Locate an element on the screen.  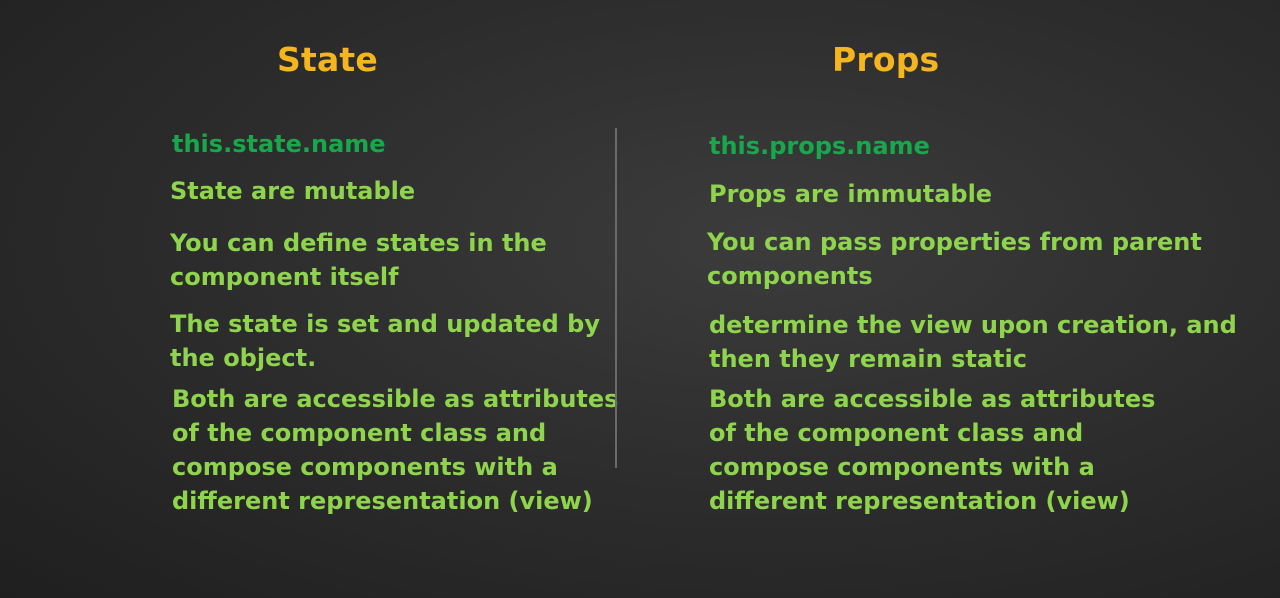
column-divider is located at coordinates (616, 298).